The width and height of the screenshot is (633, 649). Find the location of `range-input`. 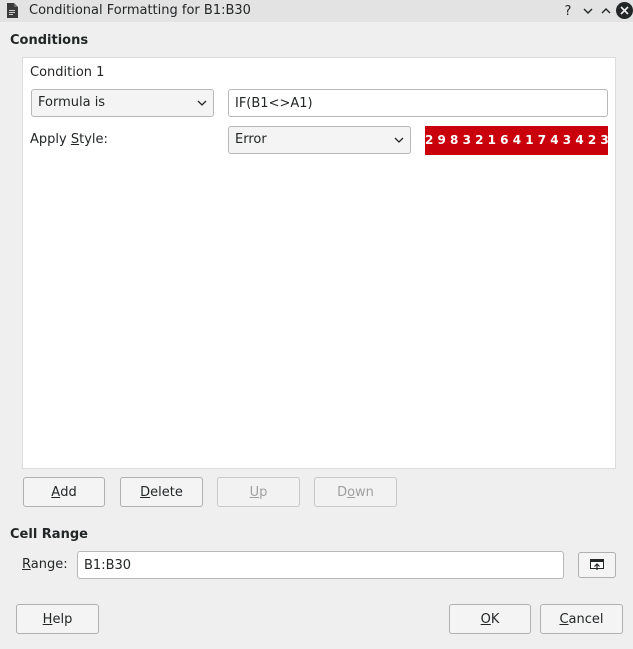

range-input is located at coordinates (320, 565).